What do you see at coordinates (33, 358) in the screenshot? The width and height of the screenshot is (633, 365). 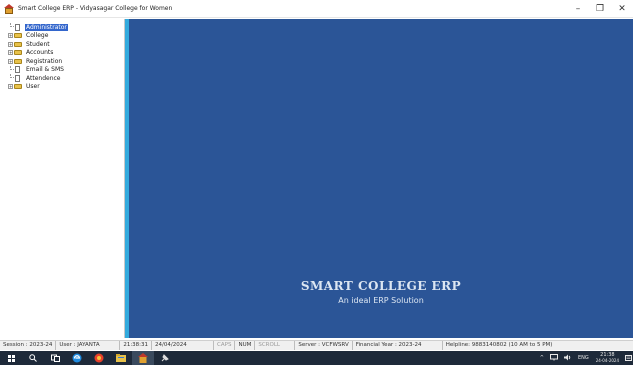 I see `search-icon` at bounding box center [33, 358].